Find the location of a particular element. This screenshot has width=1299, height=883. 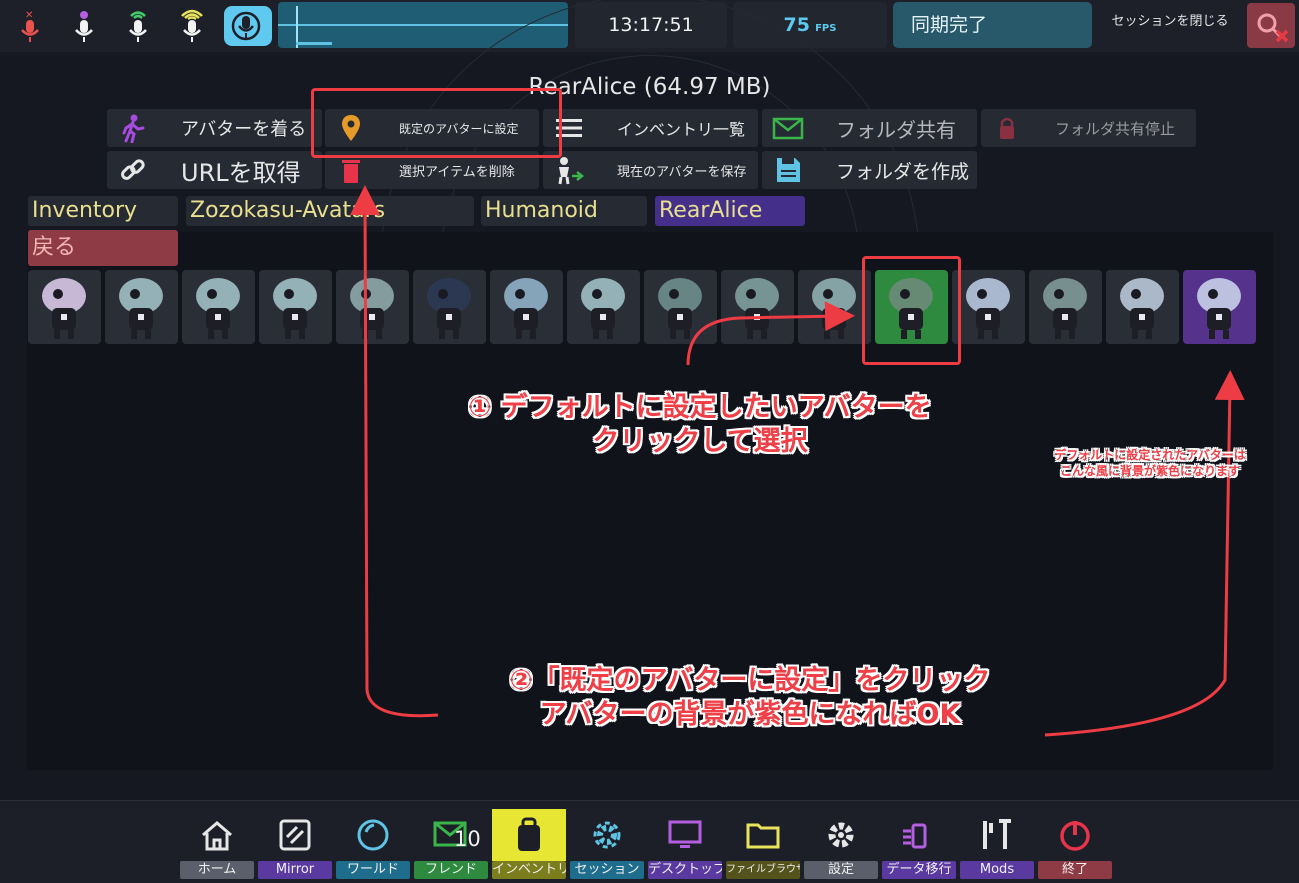

link-icon is located at coordinates (133, 170).